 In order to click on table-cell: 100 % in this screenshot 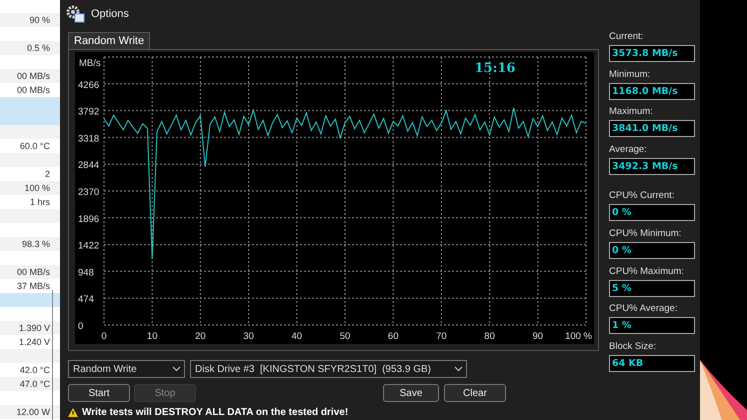, I will do `click(37, 188)`.